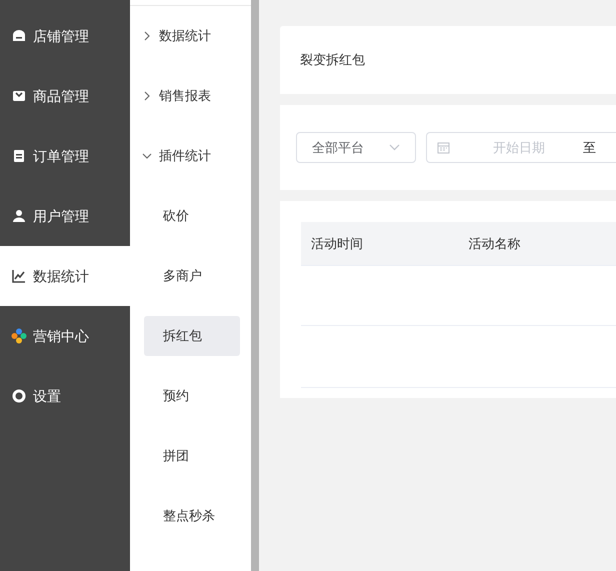  Describe the element at coordinates (589, 147) in the screenshot. I see `range-separator: 至` at that location.